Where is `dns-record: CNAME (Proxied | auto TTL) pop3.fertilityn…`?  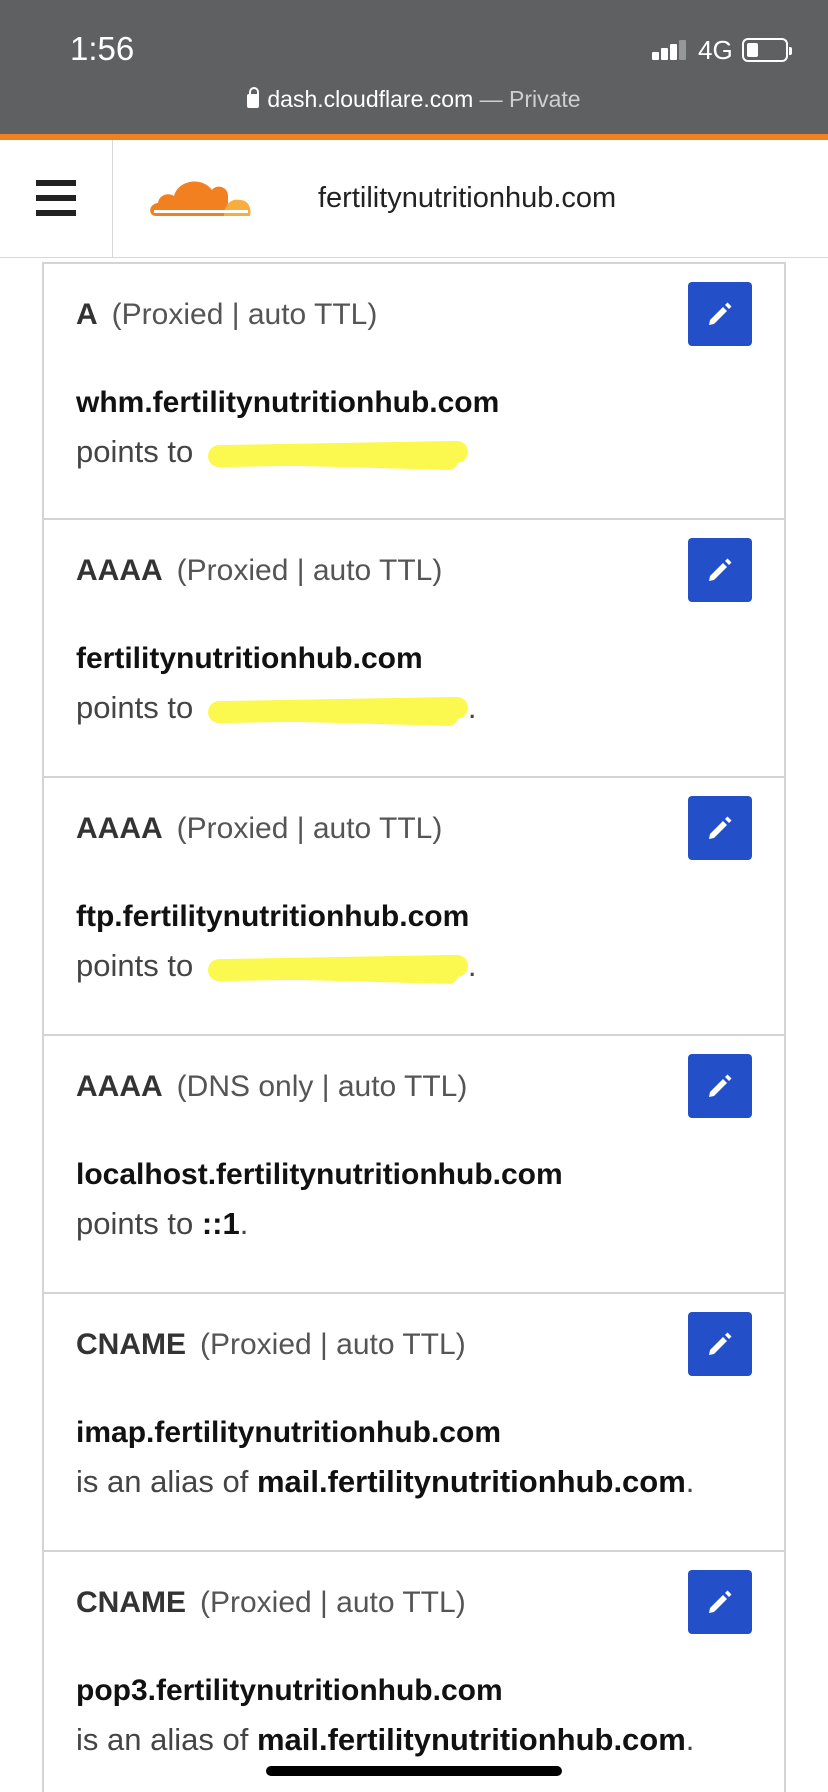
dns-record: CNAME (Proxied | auto TTL) pop3.fertilityn… is located at coordinates (414, 1672).